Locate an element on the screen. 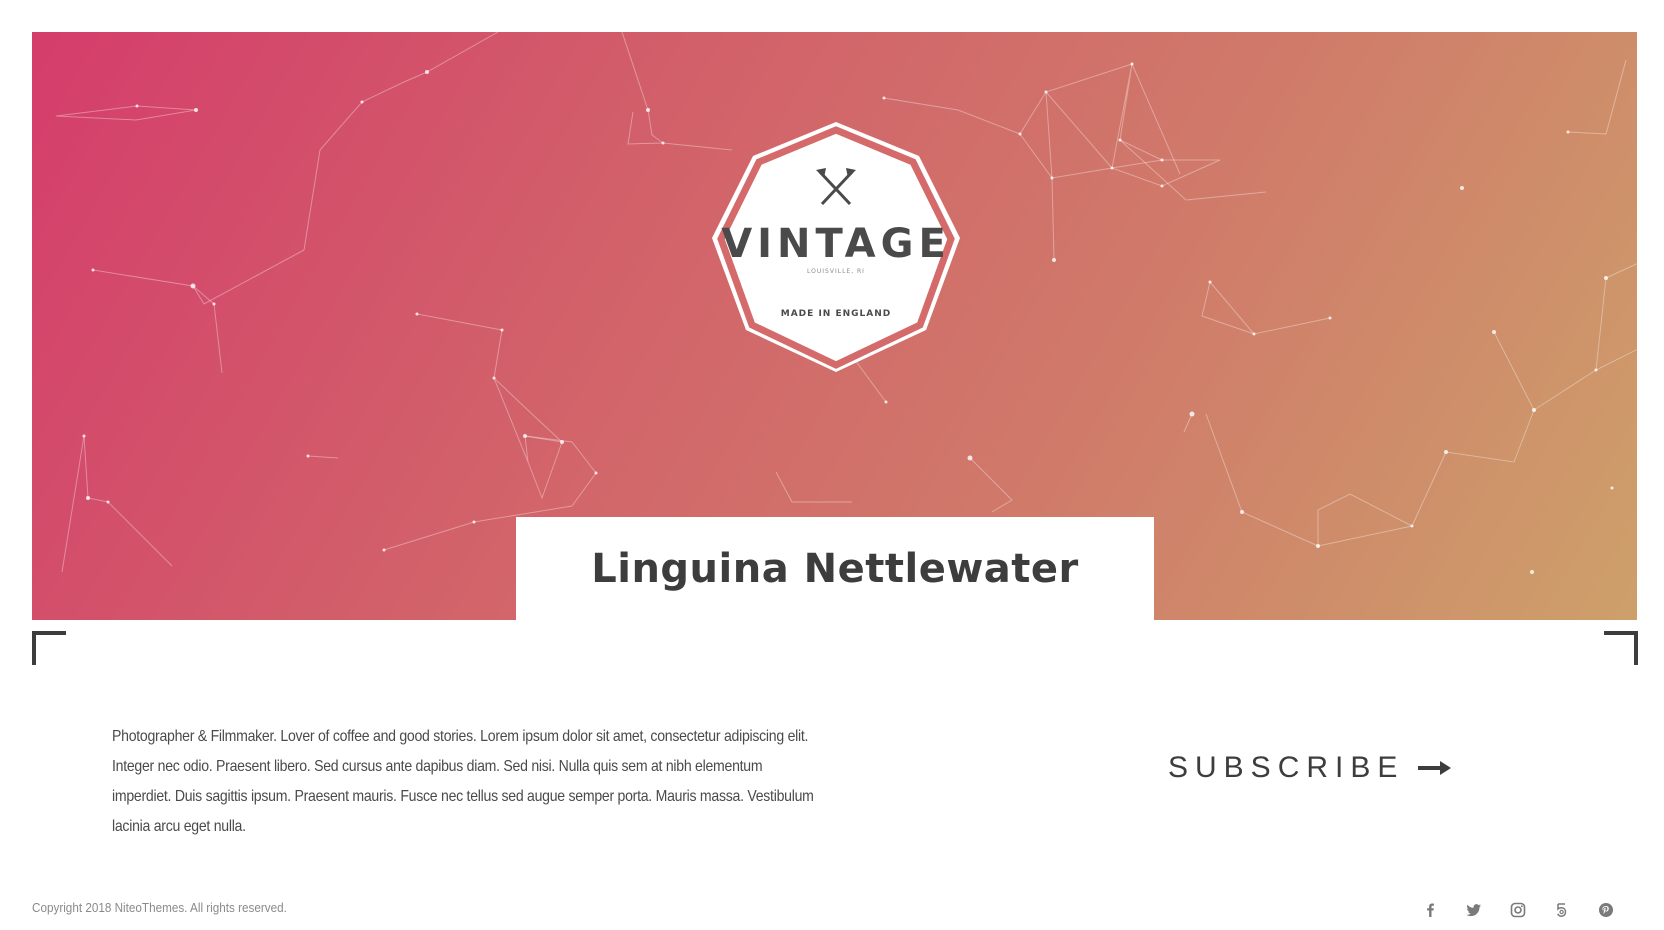 The image size is (1664, 930). social-links is located at coordinates (1518, 910).